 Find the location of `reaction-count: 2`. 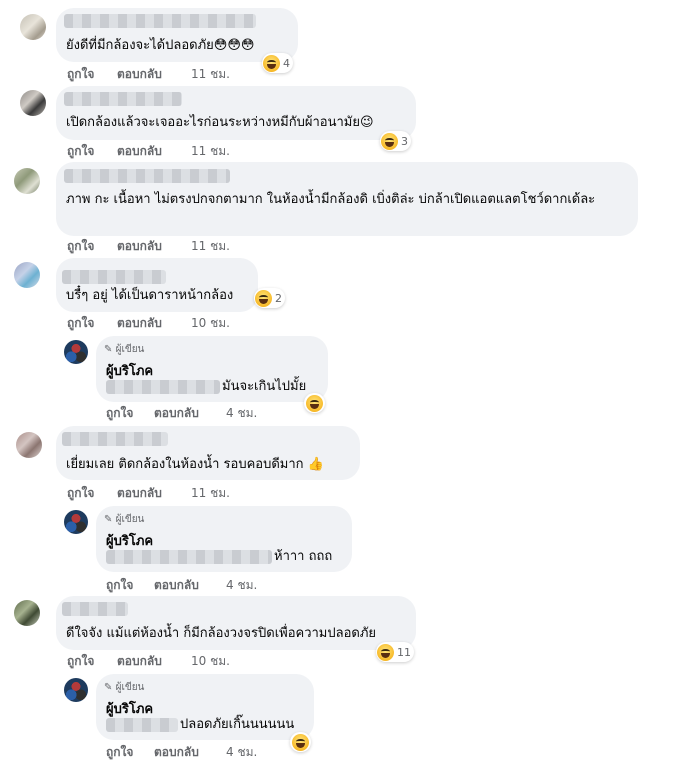

reaction-count: 2 is located at coordinates (269, 298).